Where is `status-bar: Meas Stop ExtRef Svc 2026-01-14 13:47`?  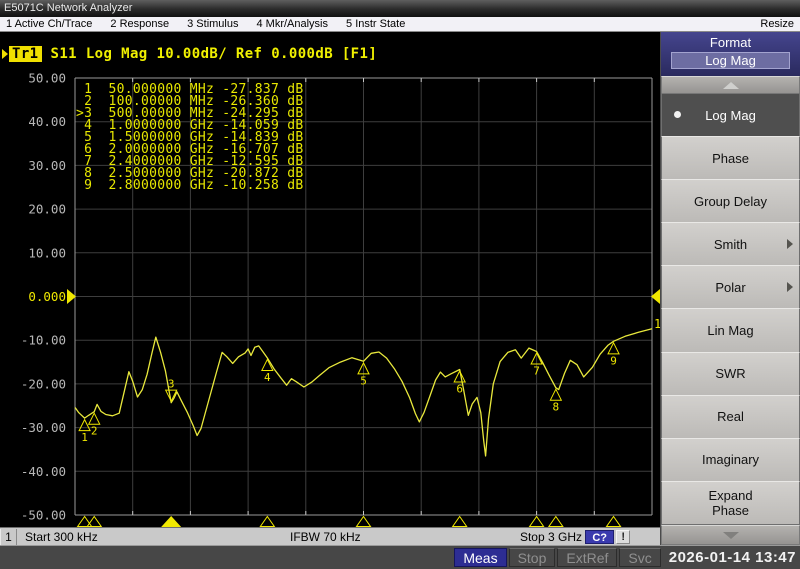 status-bar: Meas Stop ExtRef Svc 2026-01-14 13:47 is located at coordinates (400, 557).